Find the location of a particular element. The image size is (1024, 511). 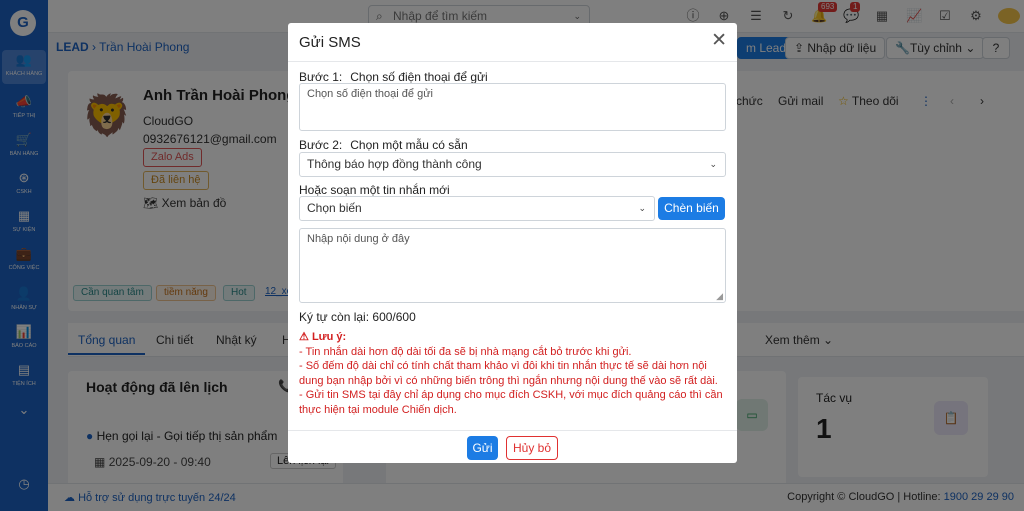

modal-footer: Gửi Hủy bỏ is located at coordinates (512, 446).